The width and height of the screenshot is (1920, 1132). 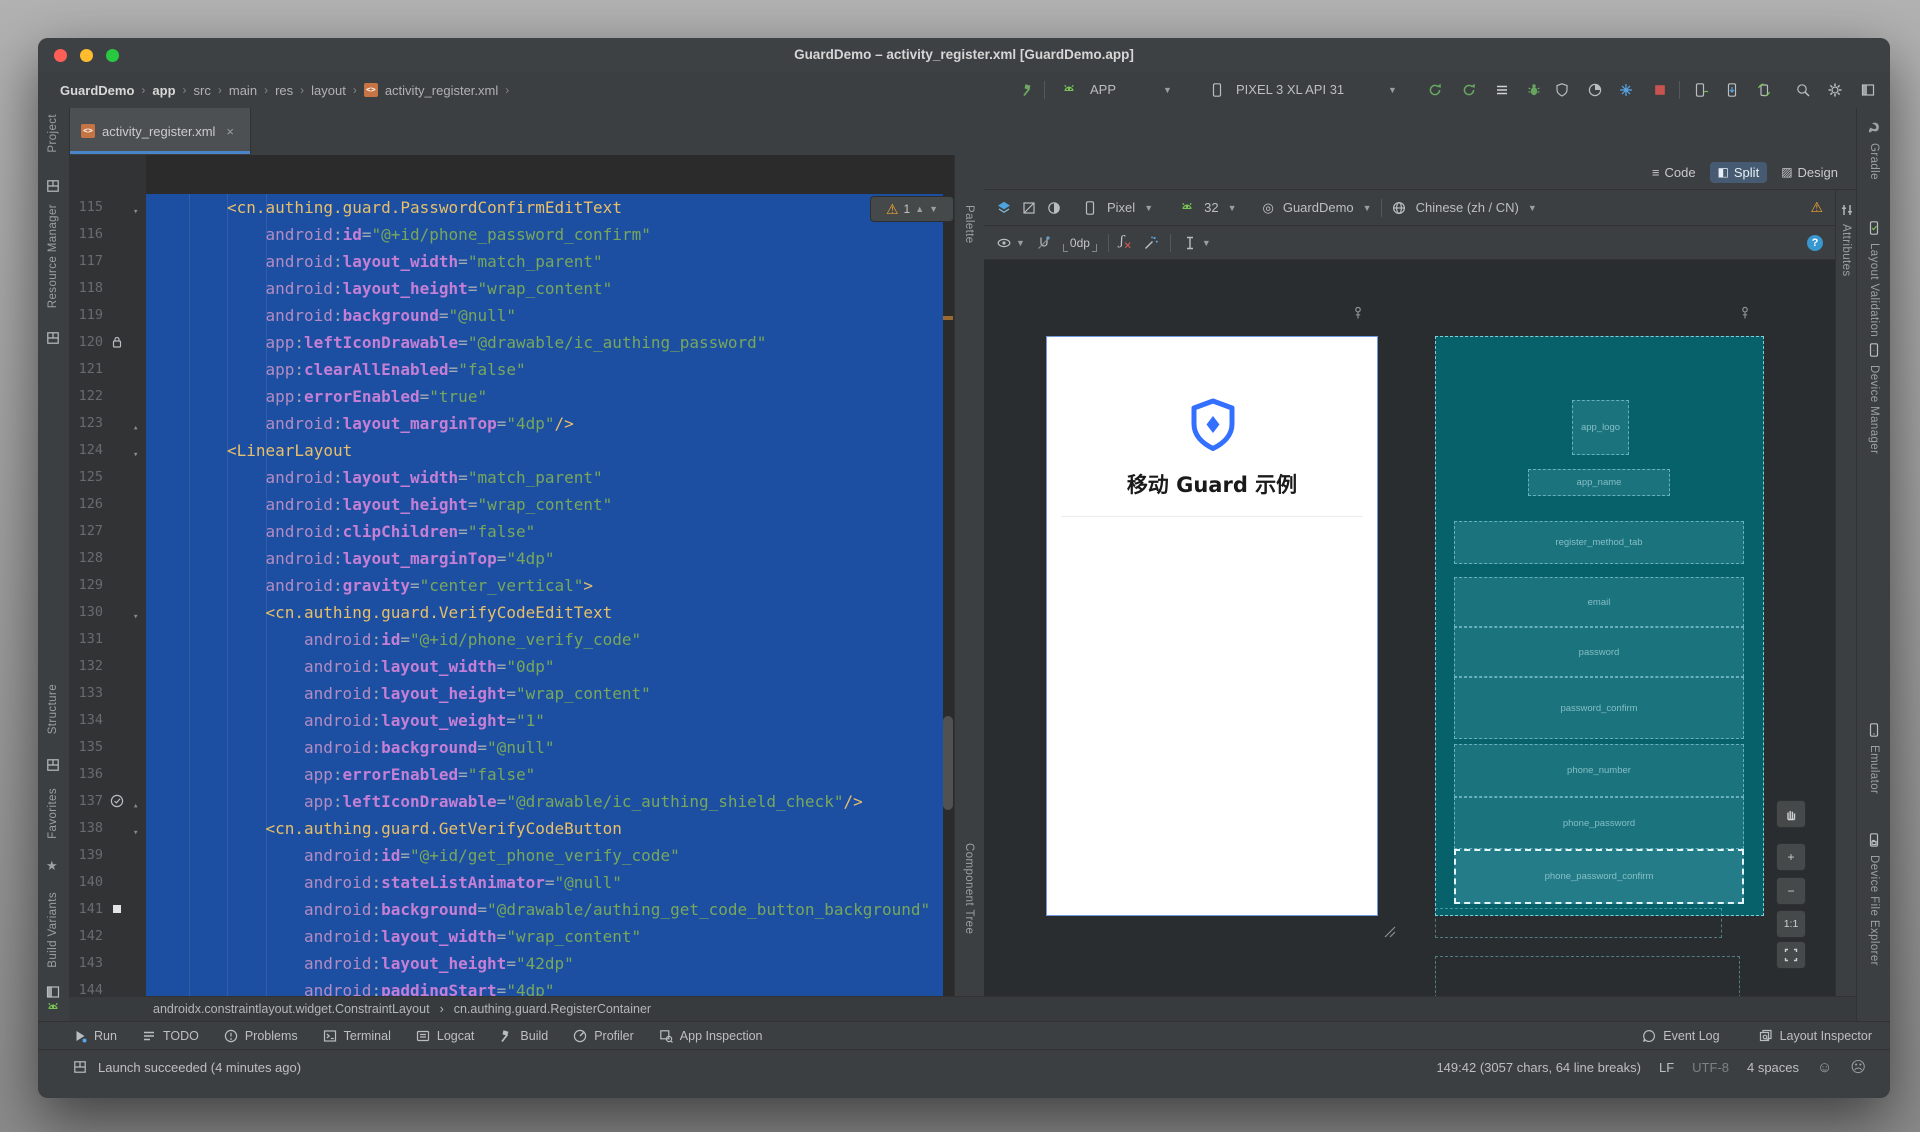 I want to click on tab-activity-register-xml: <> activity_register.xml ×, so click(x=160, y=131).